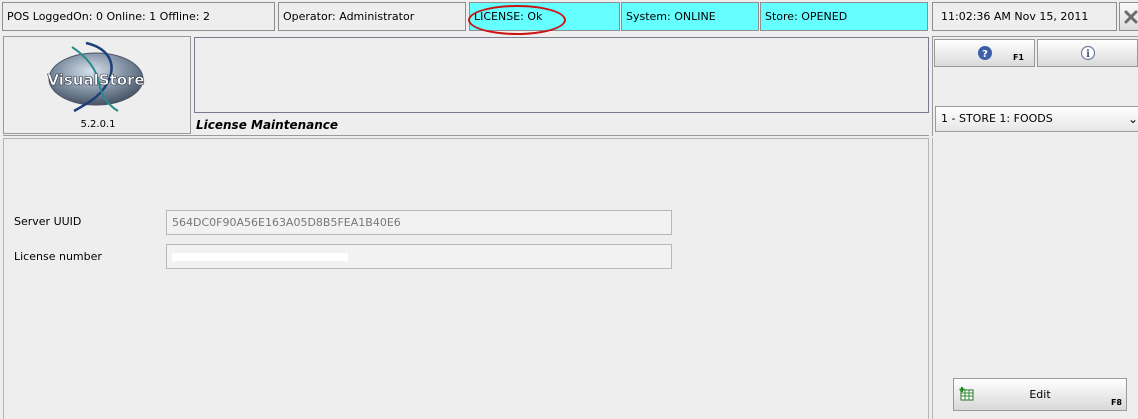  What do you see at coordinates (1116, 402) in the screenshot?
I see `edit-key: F8` at bounding box center [1116, 402].